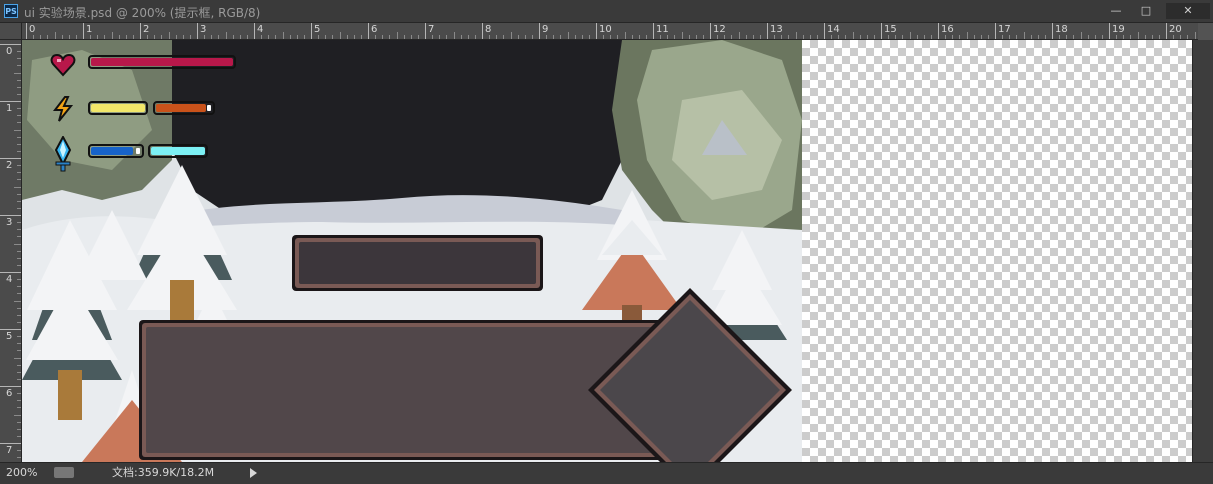 This screenshot has height=484, width=1213. Describe the element at coordinates (417, 263) in the screenshot. I see `tooltip-panel-small` at that location.